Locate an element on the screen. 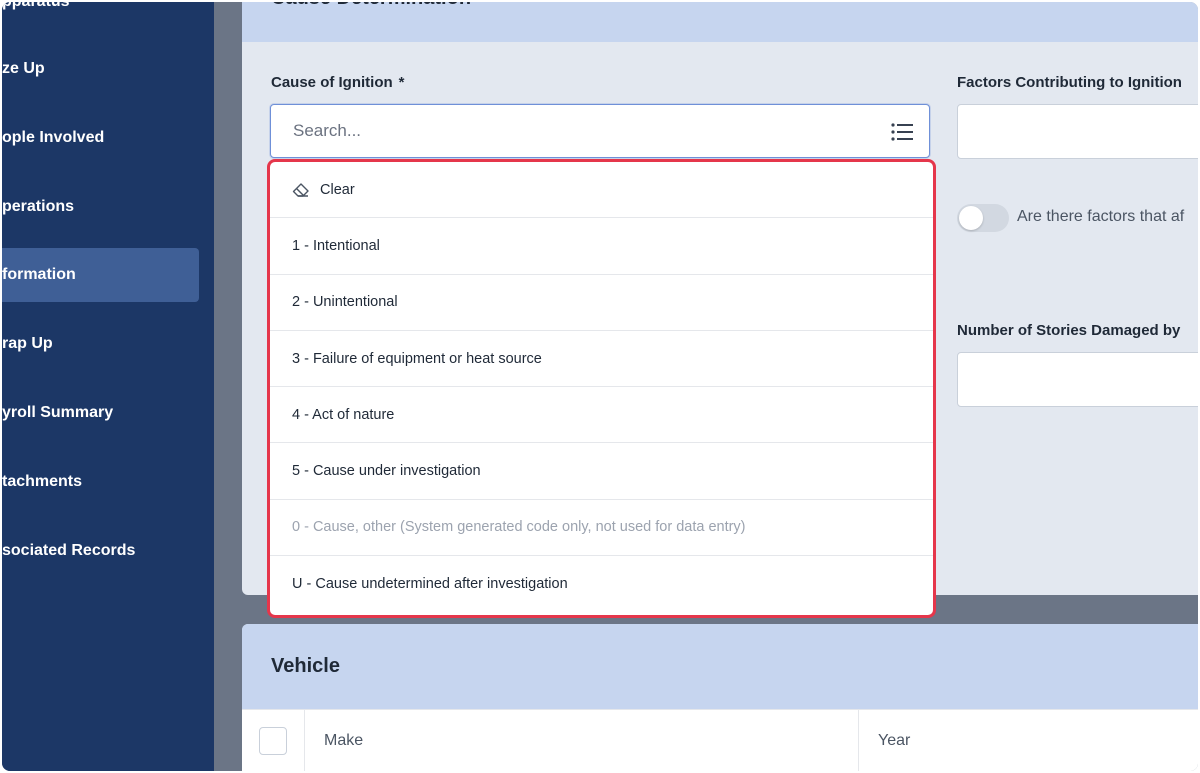  sidebar-item-apparatus: pparatus is located at coordinates (100, 15).